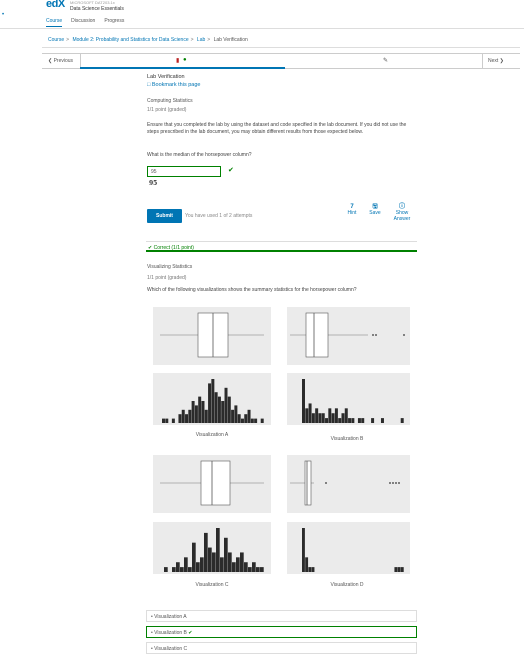  What do you see at coordinates (352, 213) in the screenshot?
I see `hint-label: Hint` at bounding box center [352, 213].